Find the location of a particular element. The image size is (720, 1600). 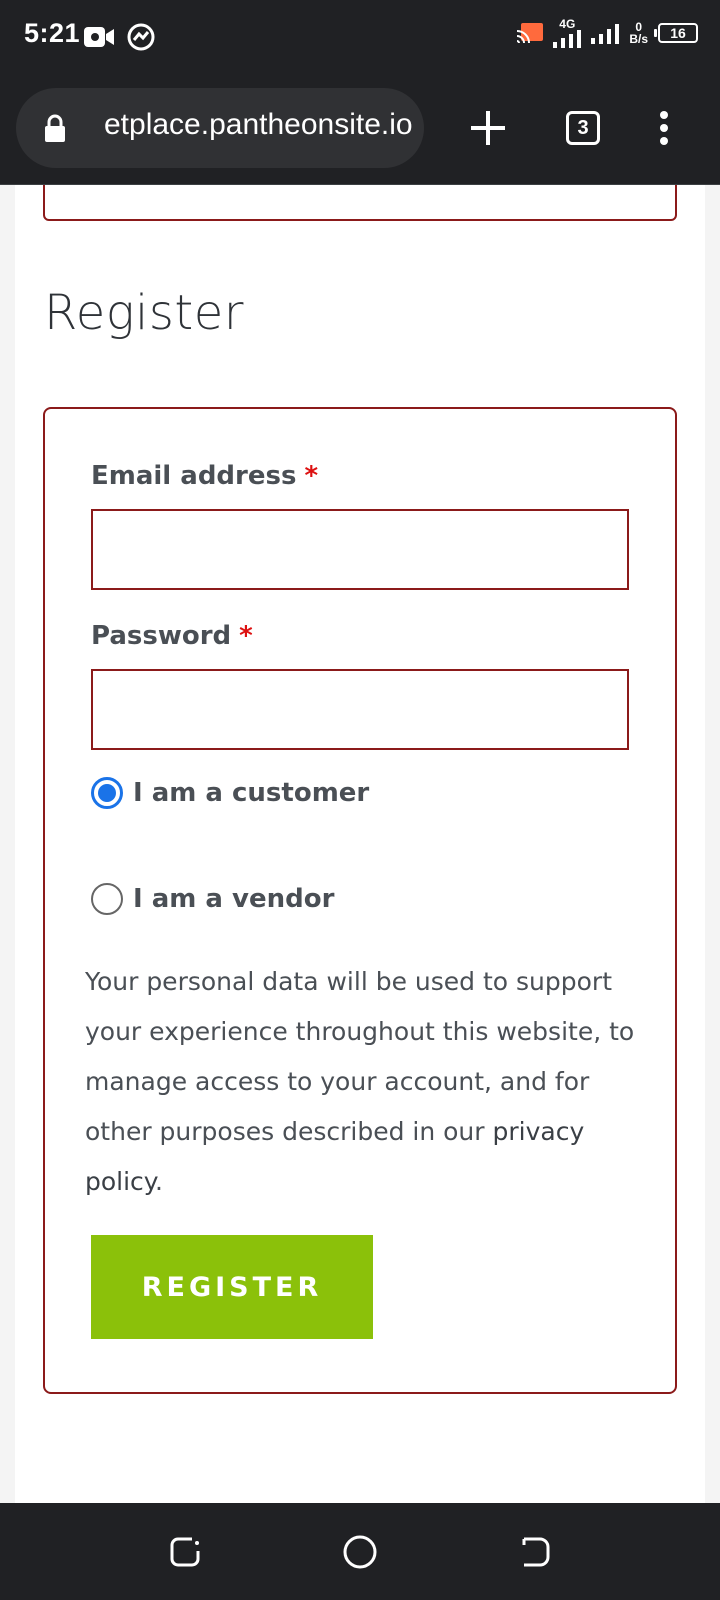

plus-icon is located at coordinates (488, 128).